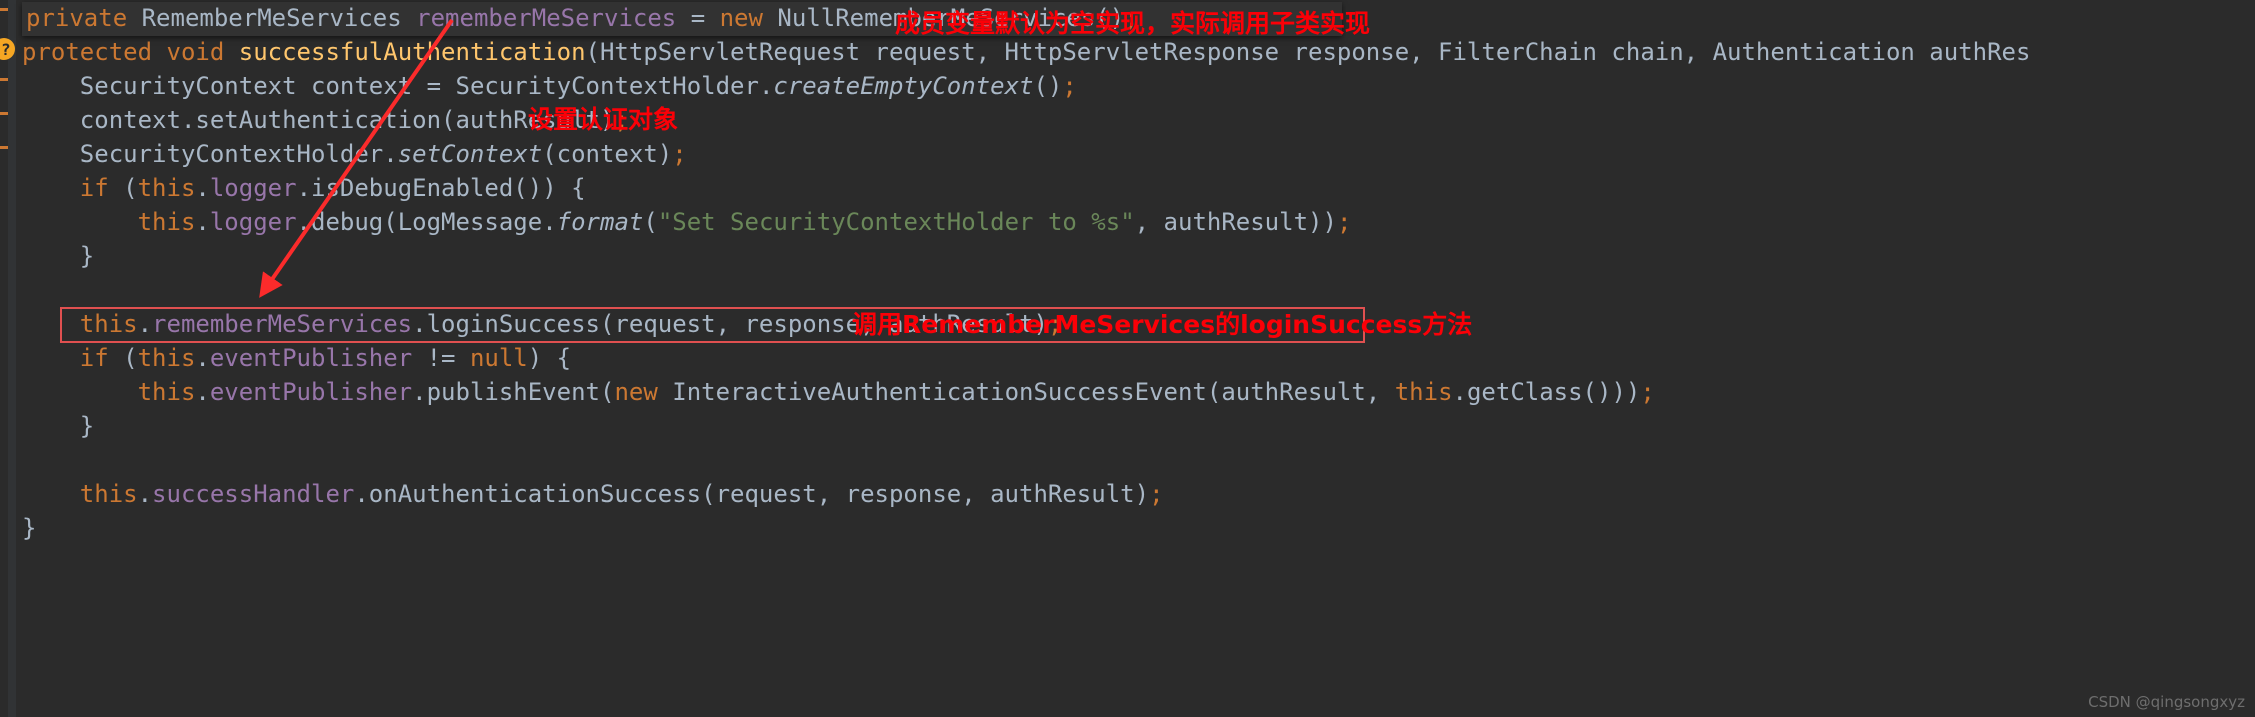 Image resolution: width=2255 pixels, height=717 pixels. What do you see at coordinates (600, 222) in the screenshot?
I see `token-static-method-format: format` at bounding box center [600, 222].